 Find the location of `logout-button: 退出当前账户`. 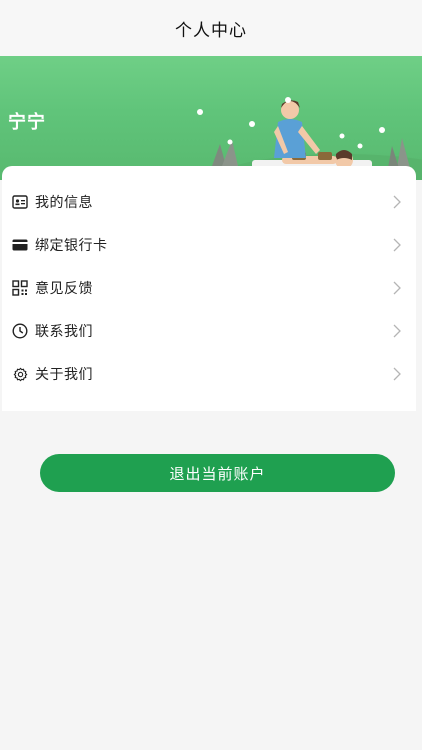

logout-button: 退出当前账户 is located at coordinates (217, 473).